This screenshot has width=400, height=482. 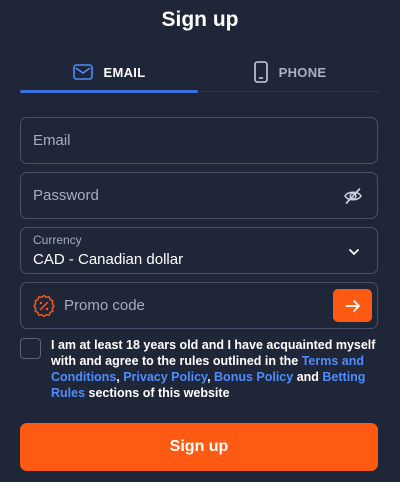 I want to click on password-field, so click(x=199, y=195).